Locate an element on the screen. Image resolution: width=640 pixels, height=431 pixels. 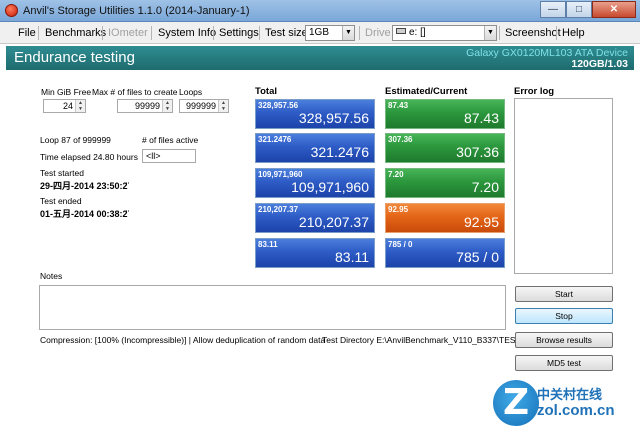
tile-small-value: 92.95 is located at coordinates (398, 209).